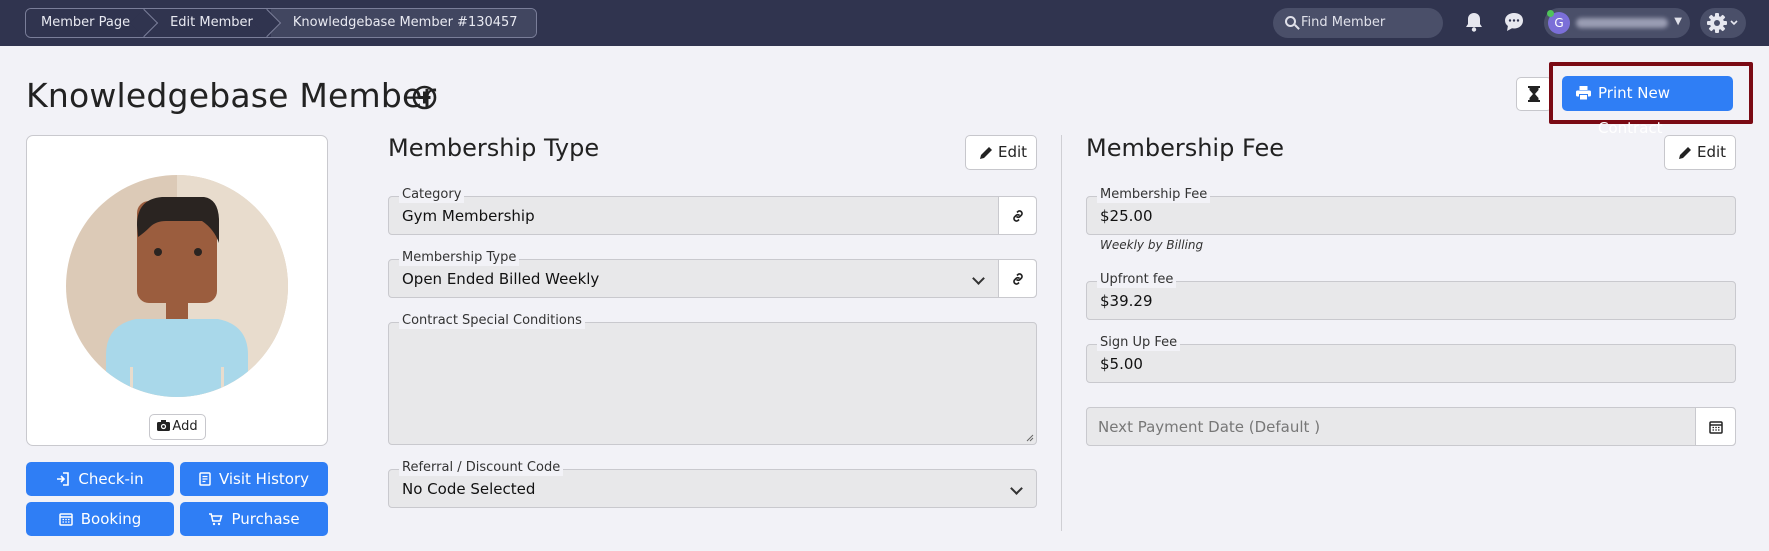  What do you see at coordinates (1634, 110) in the screenshot?
I see `print-new-contract-label: Print New Contract` at bounding box center [1634, 110].